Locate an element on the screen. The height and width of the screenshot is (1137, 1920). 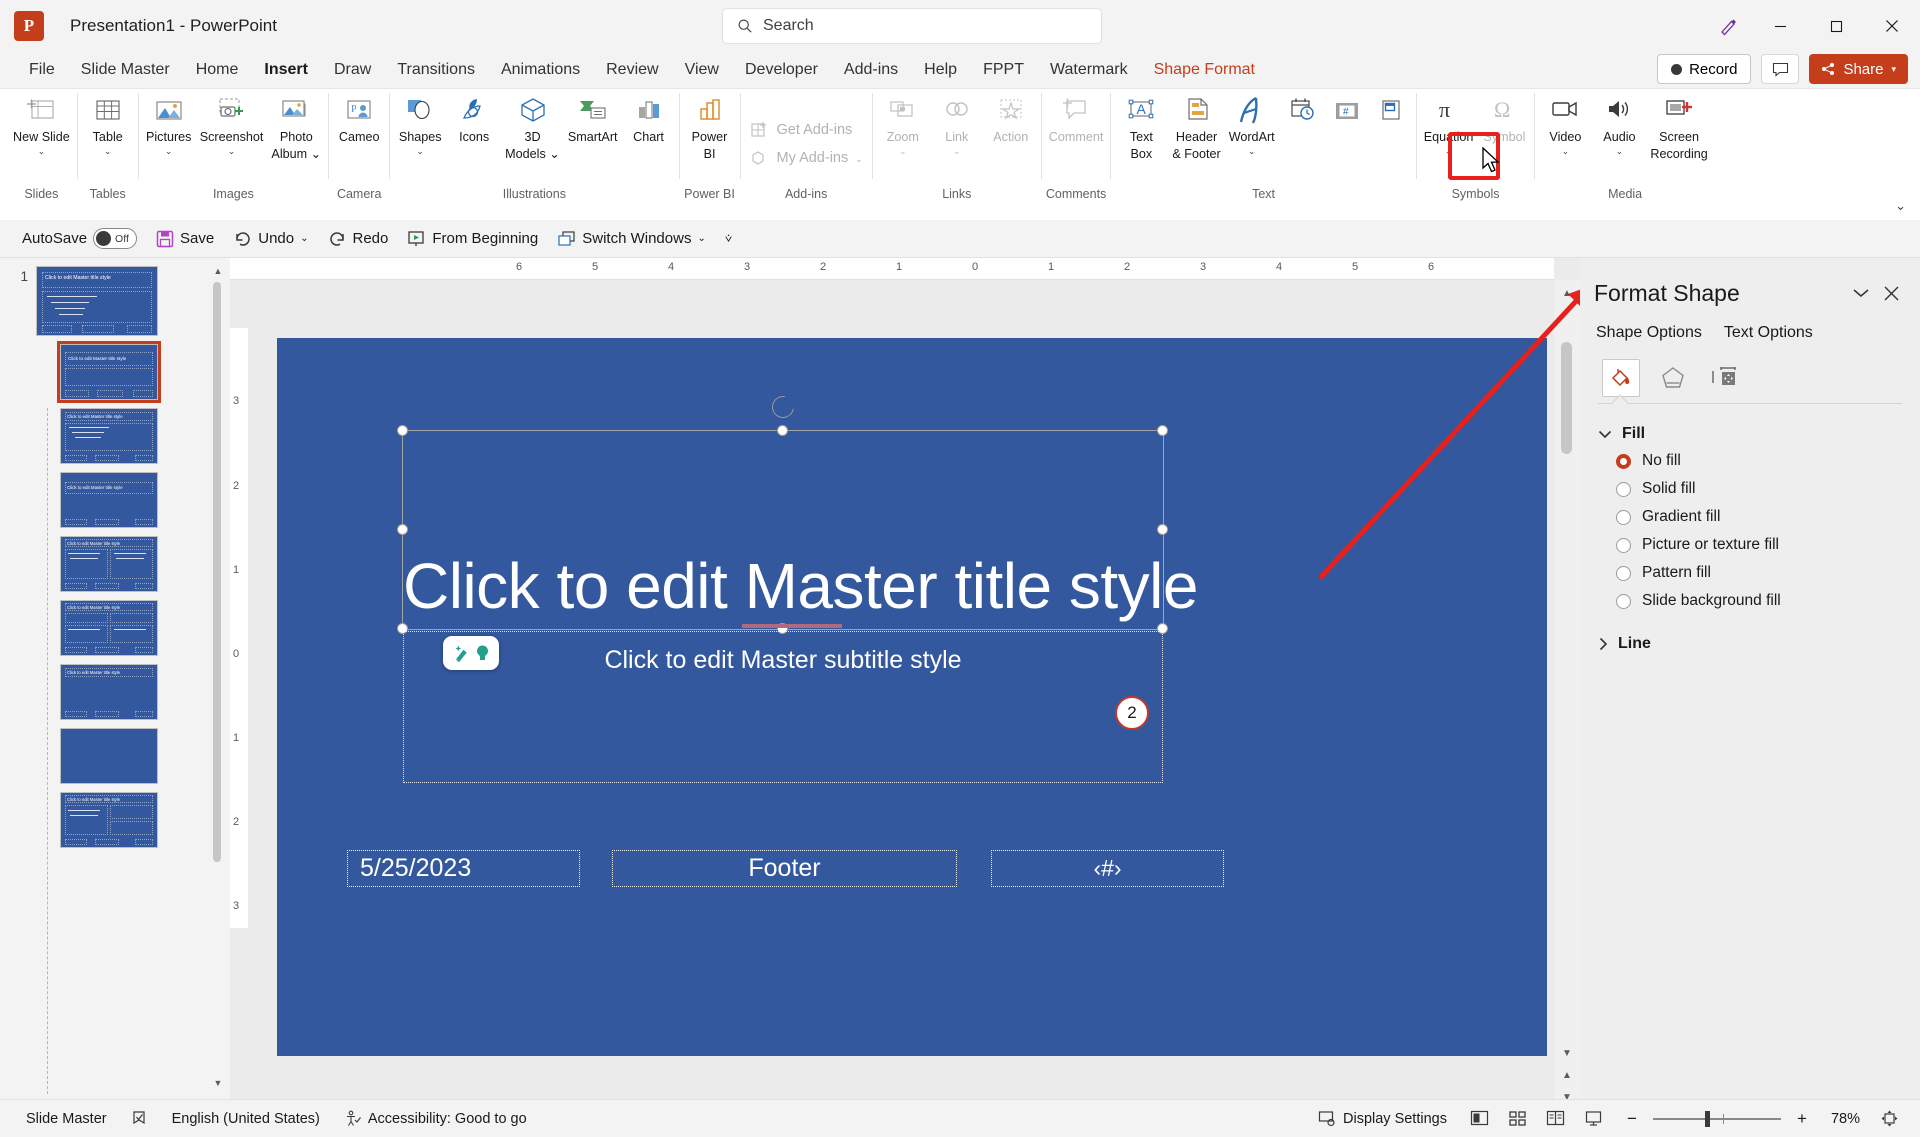
tab-slide-master: Slide Master is located at coordinates (125, 70).